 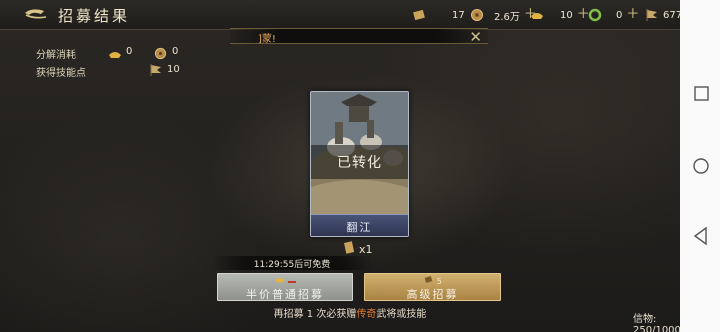 I want to click on resource-copper: 2.6万 ＋, so click(x=503, y=15).